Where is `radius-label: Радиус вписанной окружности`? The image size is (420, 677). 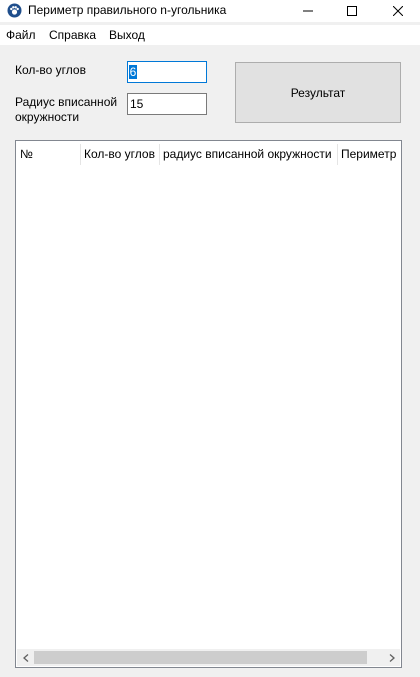 radius-label: Радиус вписанной окружности is located at coordinates (66, 109).